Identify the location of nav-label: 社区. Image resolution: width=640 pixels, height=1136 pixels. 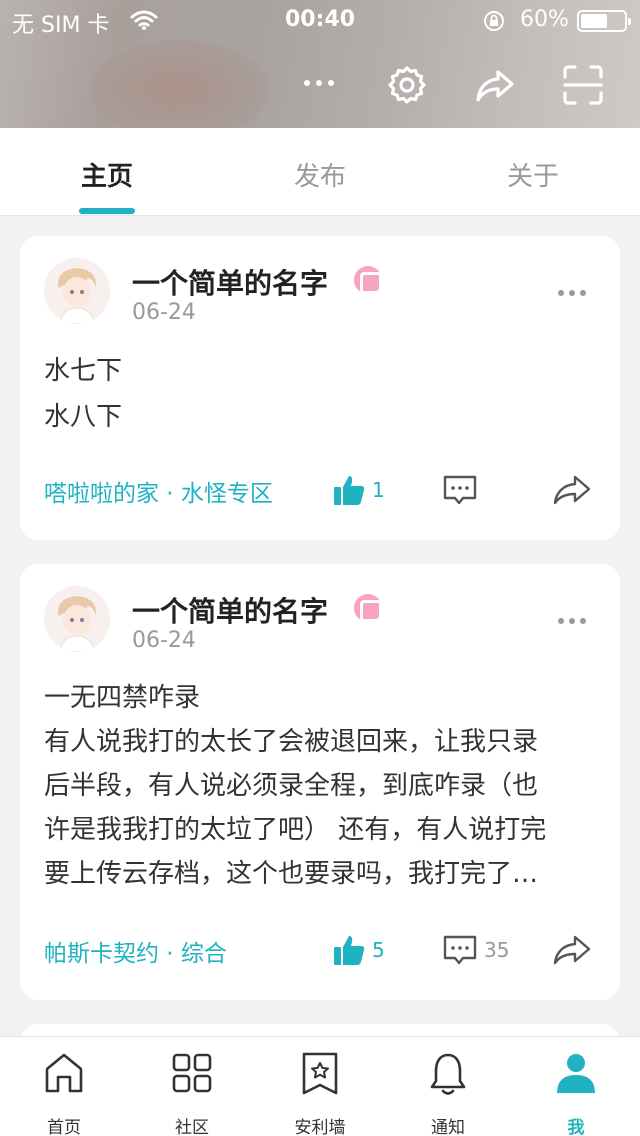
(192, 1127).